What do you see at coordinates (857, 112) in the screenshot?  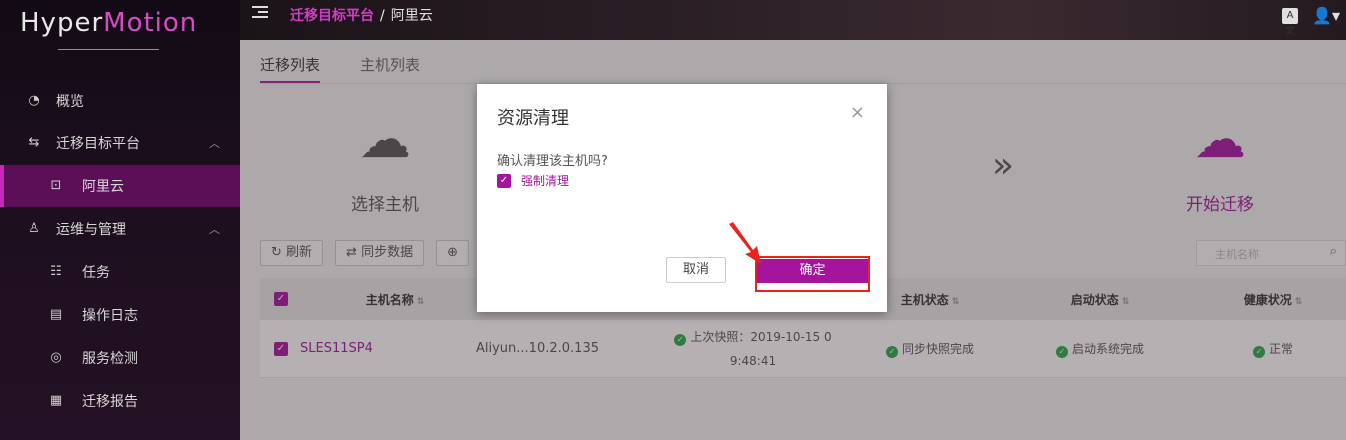 I see `close-icon: ×` at bounding box center [857, 112].